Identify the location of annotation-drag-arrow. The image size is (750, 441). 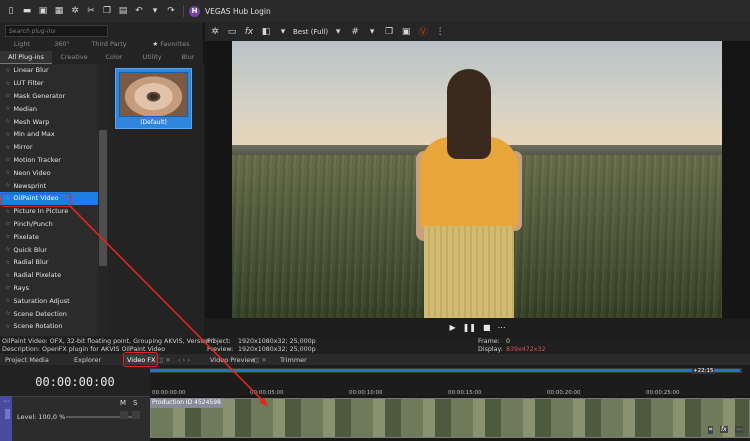
(168, 306).